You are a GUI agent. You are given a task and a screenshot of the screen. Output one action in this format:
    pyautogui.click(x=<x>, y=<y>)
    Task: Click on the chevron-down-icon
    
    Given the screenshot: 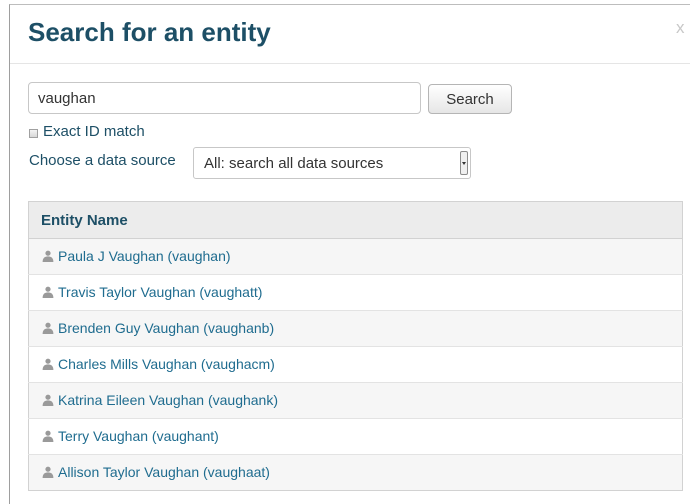 What is the action you would take?
    pyautogui.click(x=464, y=163)
    